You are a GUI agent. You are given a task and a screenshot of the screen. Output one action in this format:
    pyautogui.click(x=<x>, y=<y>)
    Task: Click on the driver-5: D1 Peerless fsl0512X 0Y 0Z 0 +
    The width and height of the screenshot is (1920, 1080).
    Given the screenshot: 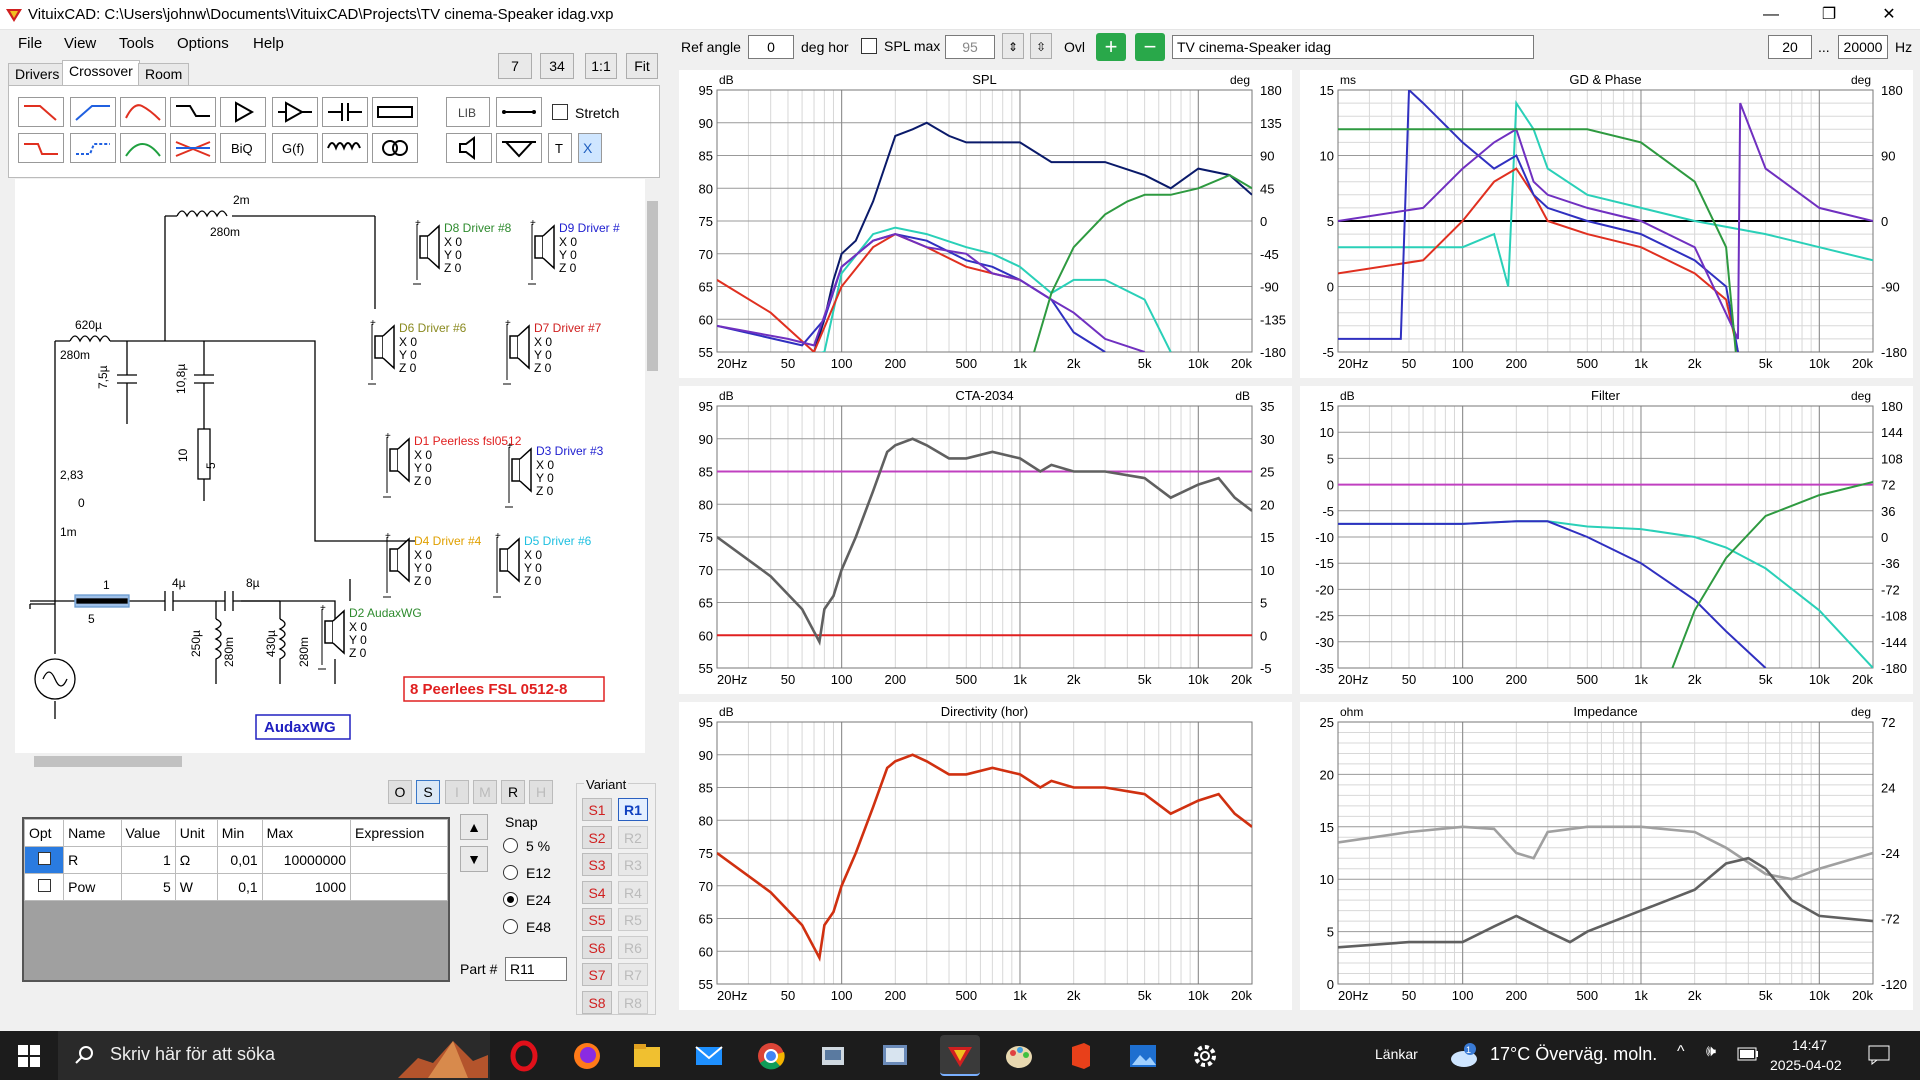 What is the action you would take?
    pyautogui.click(x=452, y=464)
    